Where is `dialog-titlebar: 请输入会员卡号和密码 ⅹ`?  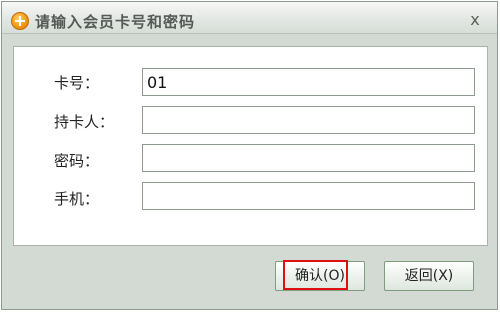 dialog-titlebar: 请输入会员卡号和密码 ⅹ is located at coordinates (249, 18).